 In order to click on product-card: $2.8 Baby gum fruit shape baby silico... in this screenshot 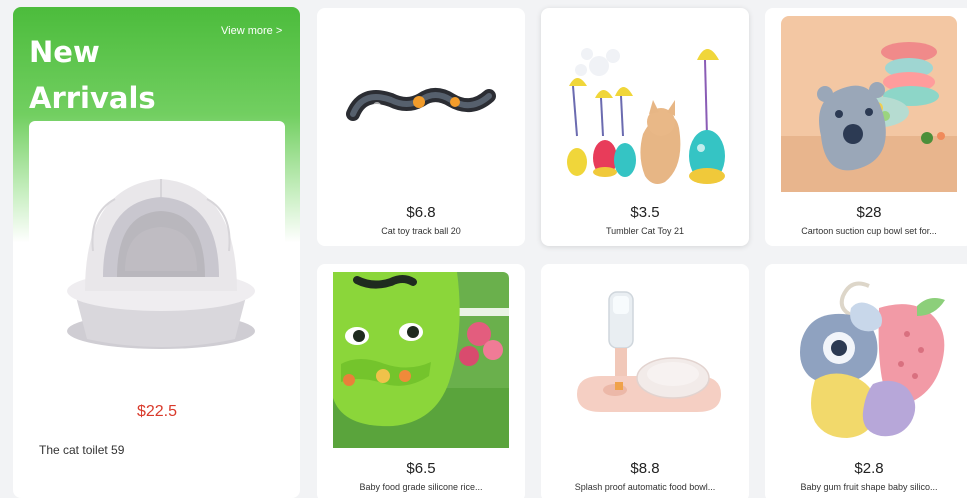, I will do `click(866, 381)`.